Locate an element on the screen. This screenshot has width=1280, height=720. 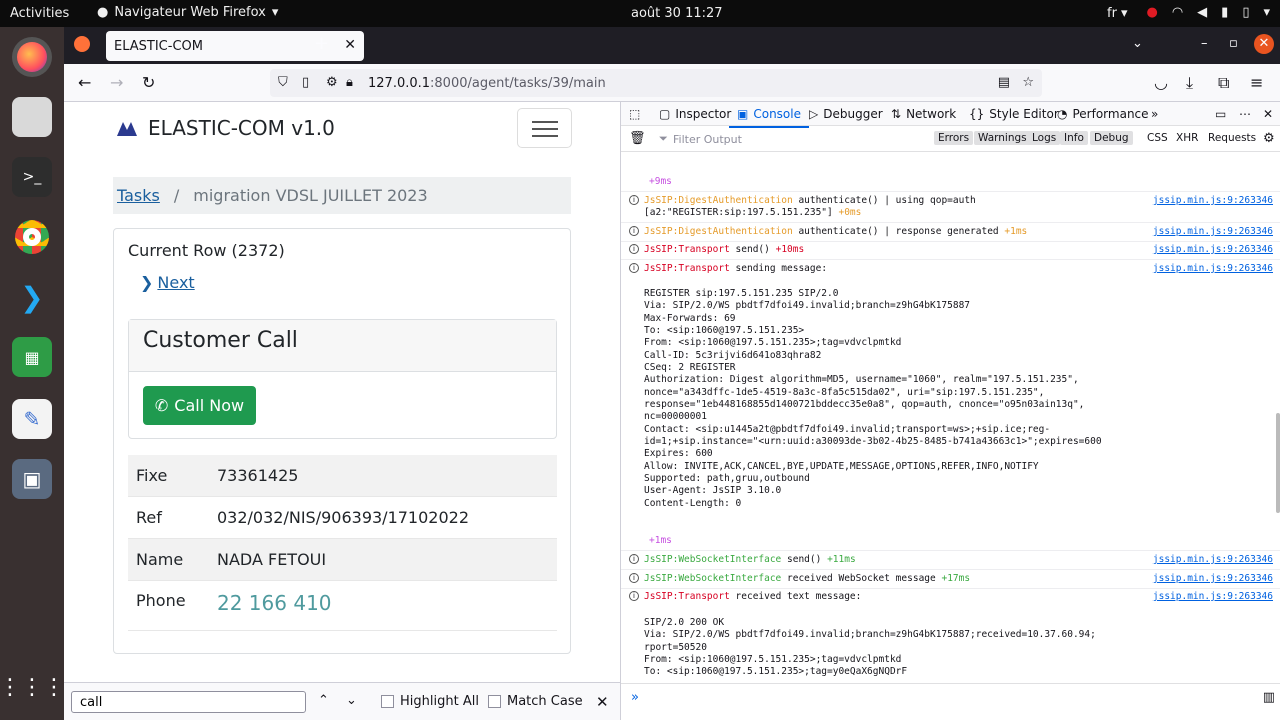
filter-errors: Errors is located at coordinates (954, 138).